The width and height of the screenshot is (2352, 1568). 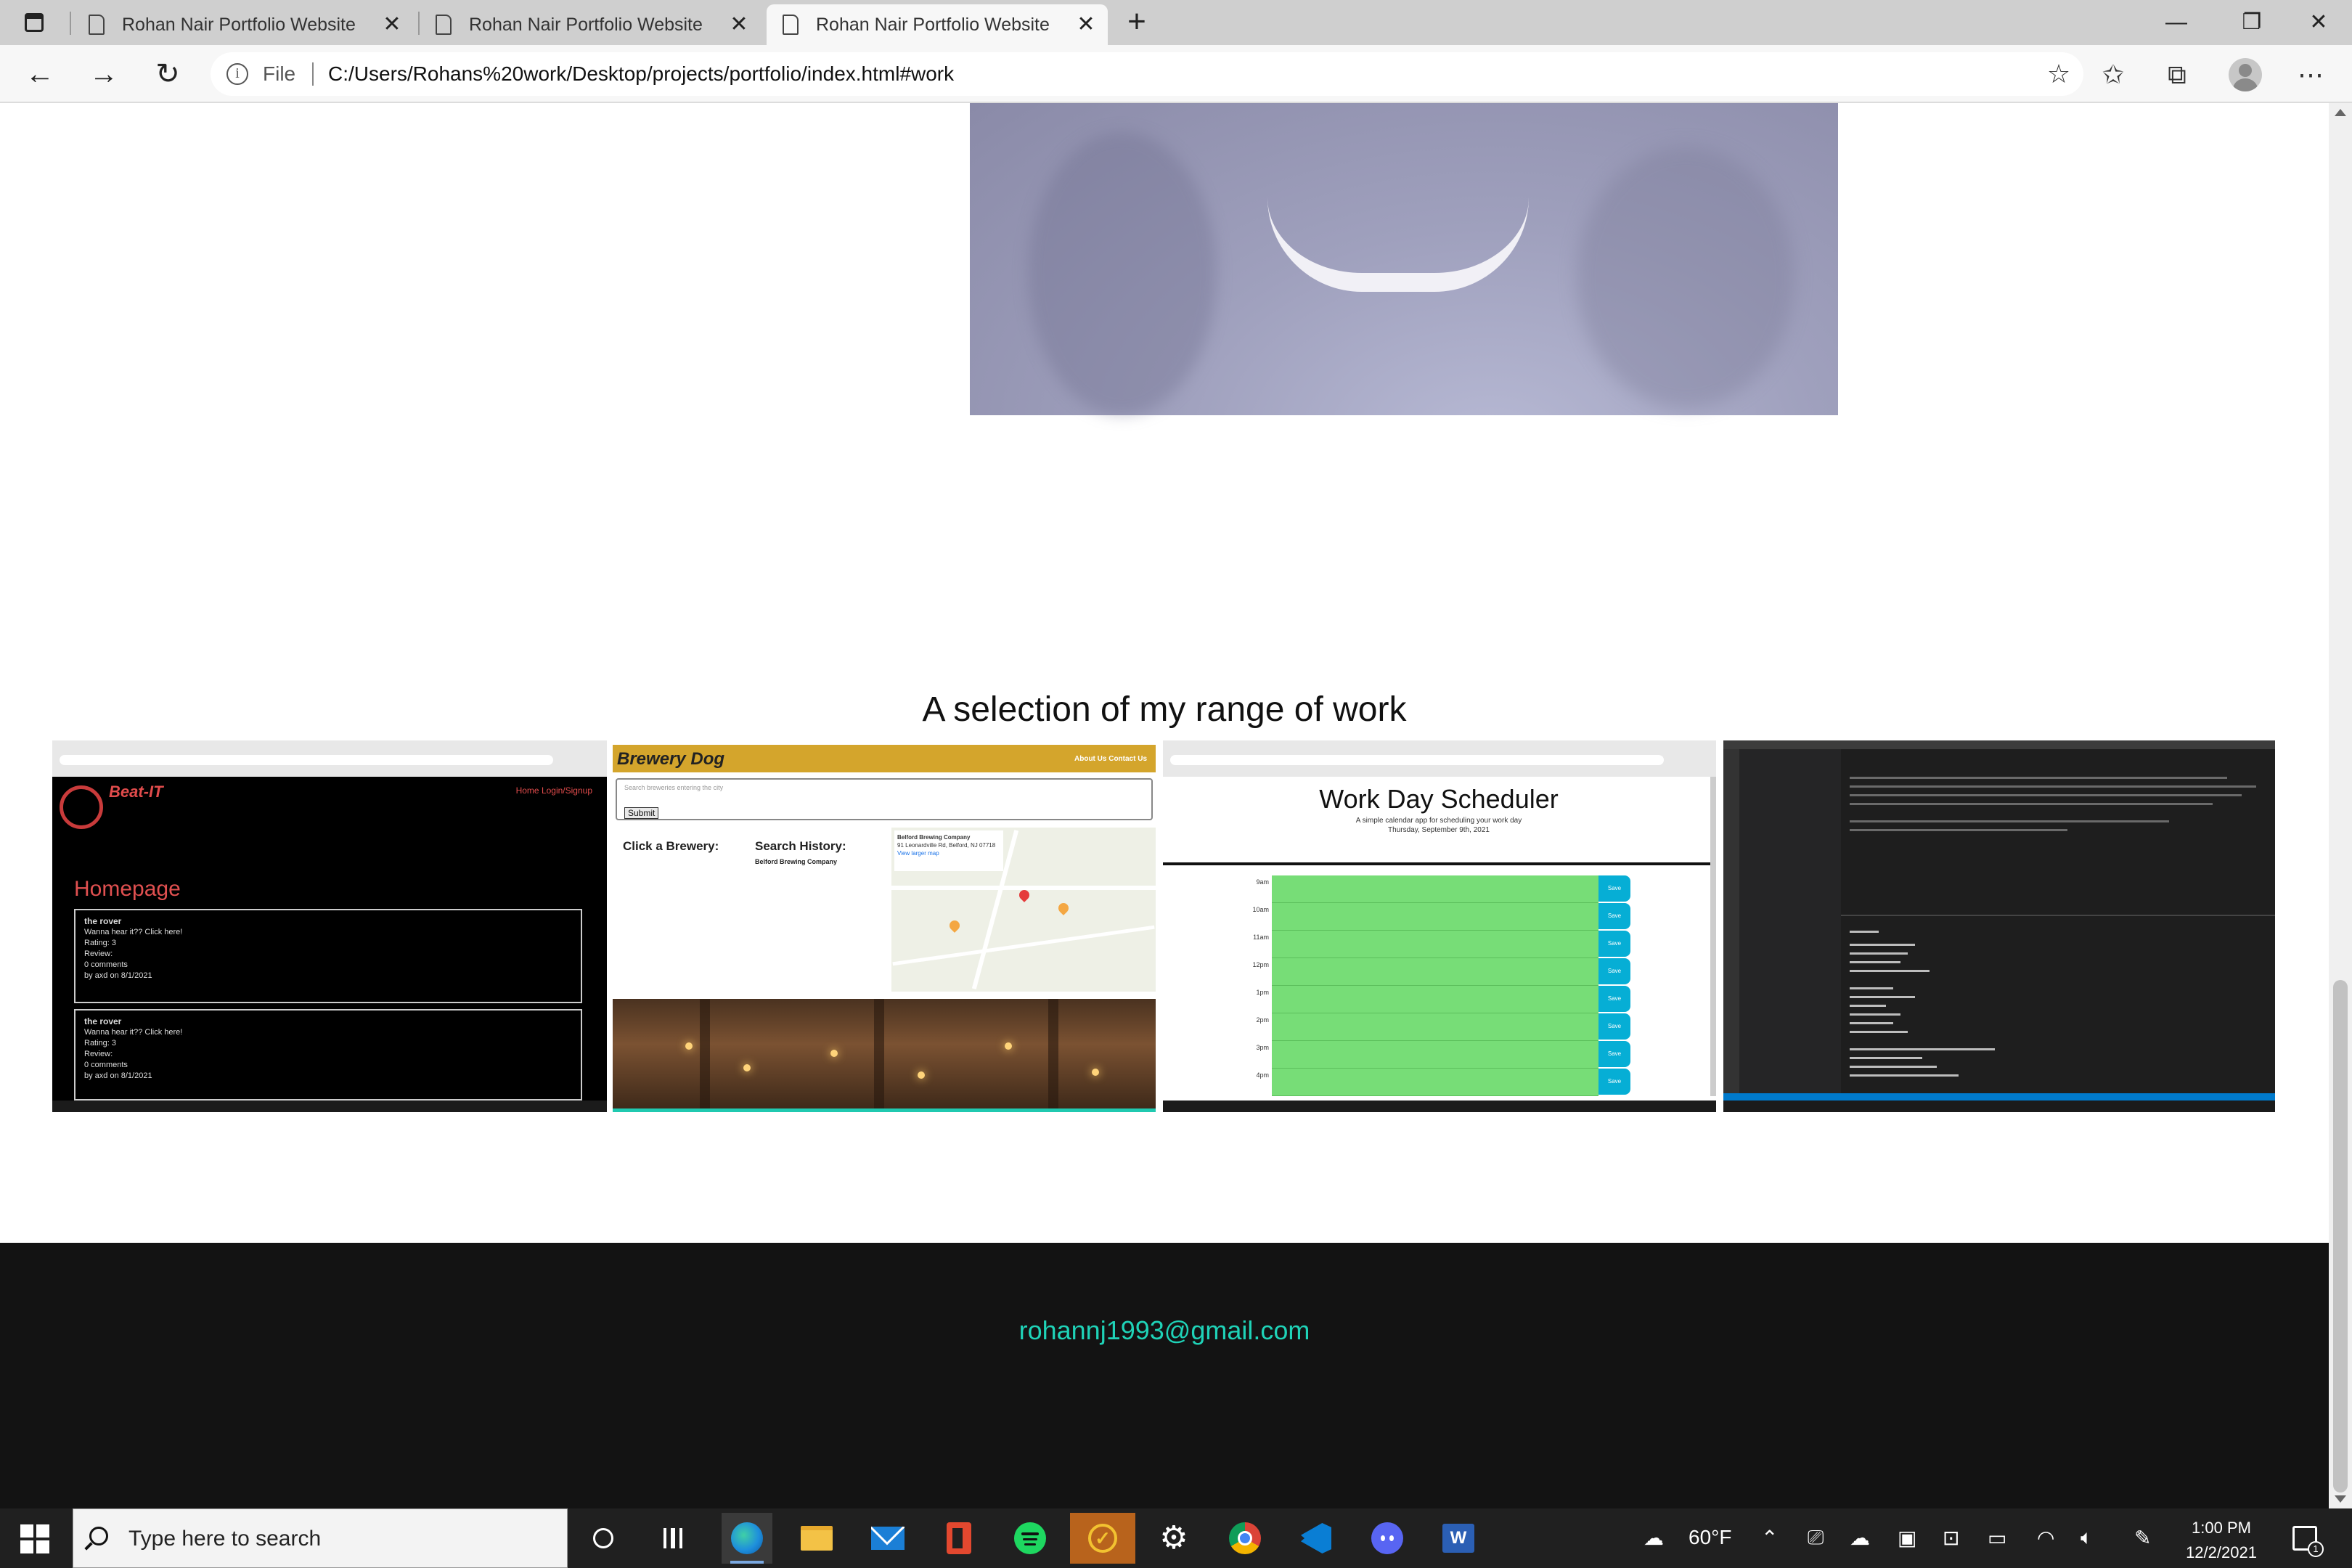 I want to click on battery-icon: ▭, so click(x=1997, y=1538).